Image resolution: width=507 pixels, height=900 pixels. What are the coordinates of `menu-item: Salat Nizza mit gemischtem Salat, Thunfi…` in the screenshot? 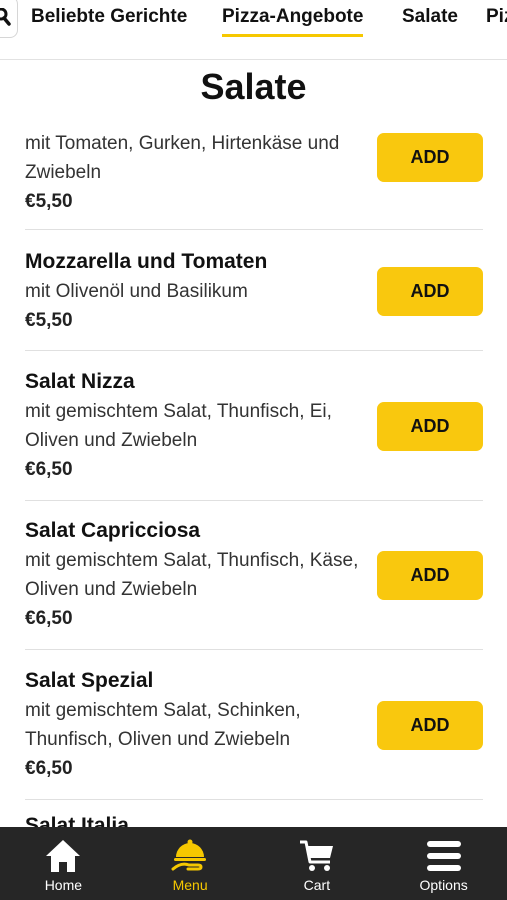 It's located at (254, 434).